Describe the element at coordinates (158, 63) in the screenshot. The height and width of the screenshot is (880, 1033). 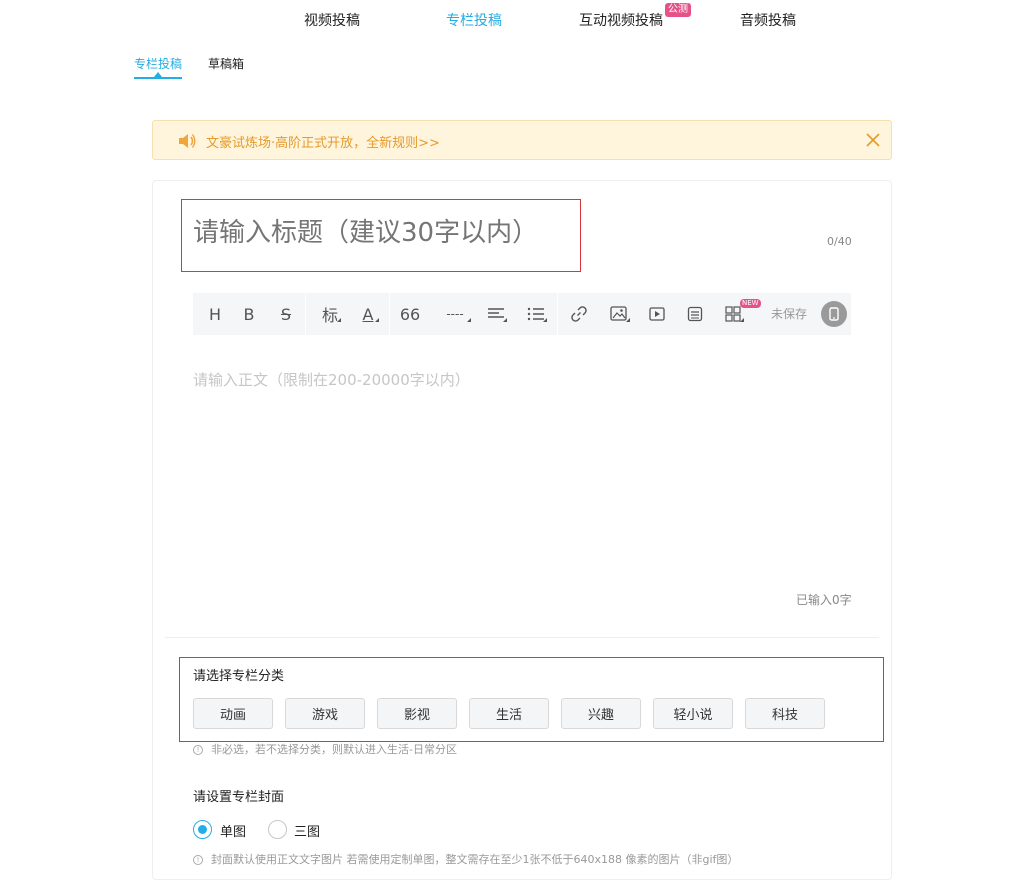
I see `subtab-article-upload: 专栏投稿` at that location.